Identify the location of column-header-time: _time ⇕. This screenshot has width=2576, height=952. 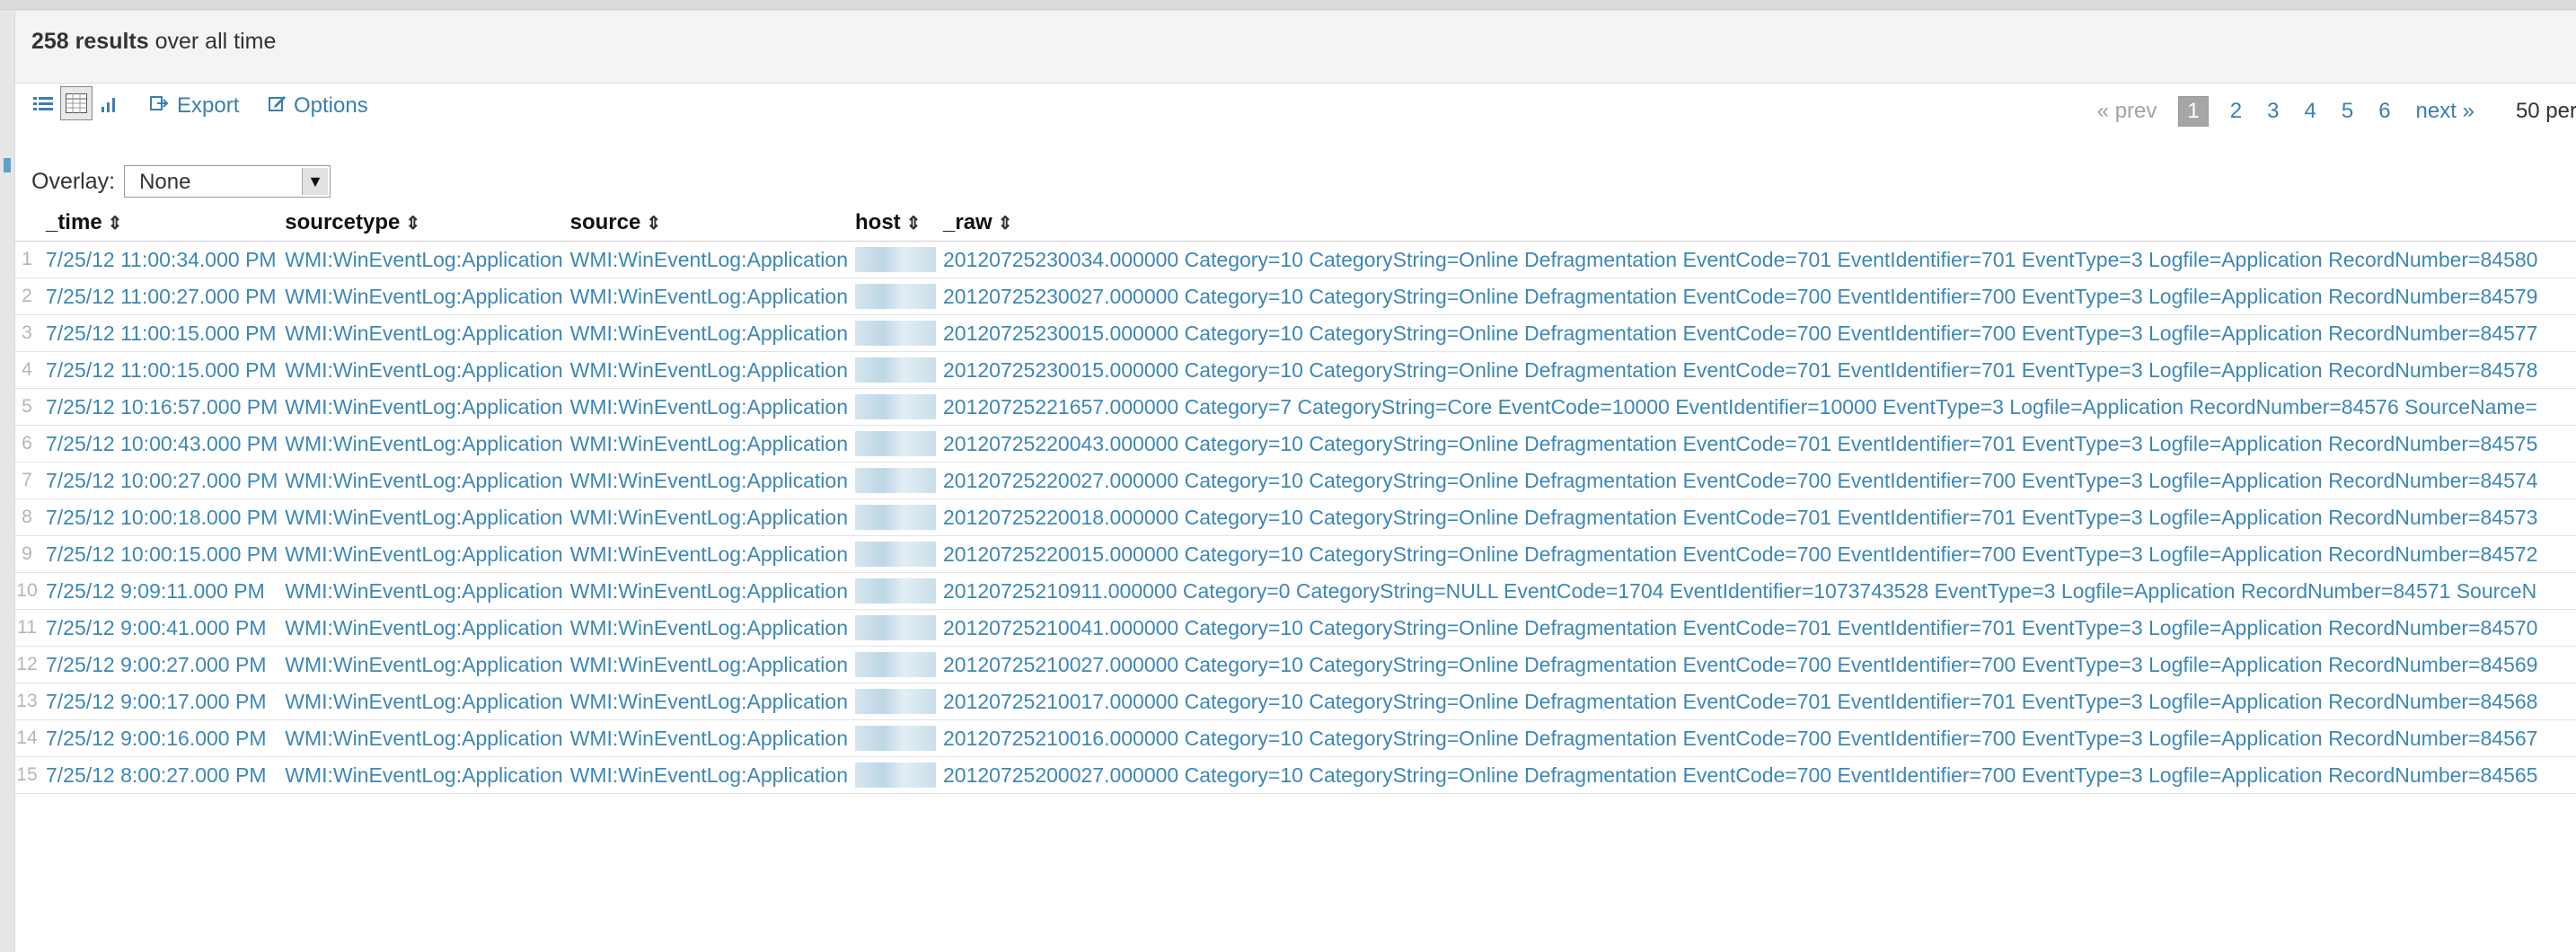
(158, 223).